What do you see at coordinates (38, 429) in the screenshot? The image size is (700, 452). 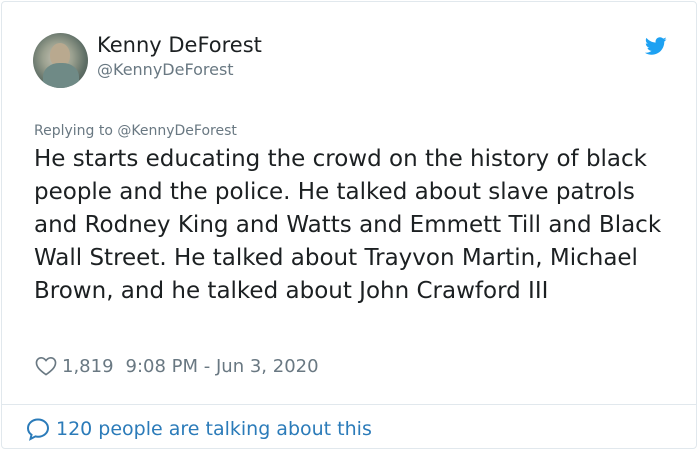 I see `speech-bubble-icon` at bounding box center [38, 429].